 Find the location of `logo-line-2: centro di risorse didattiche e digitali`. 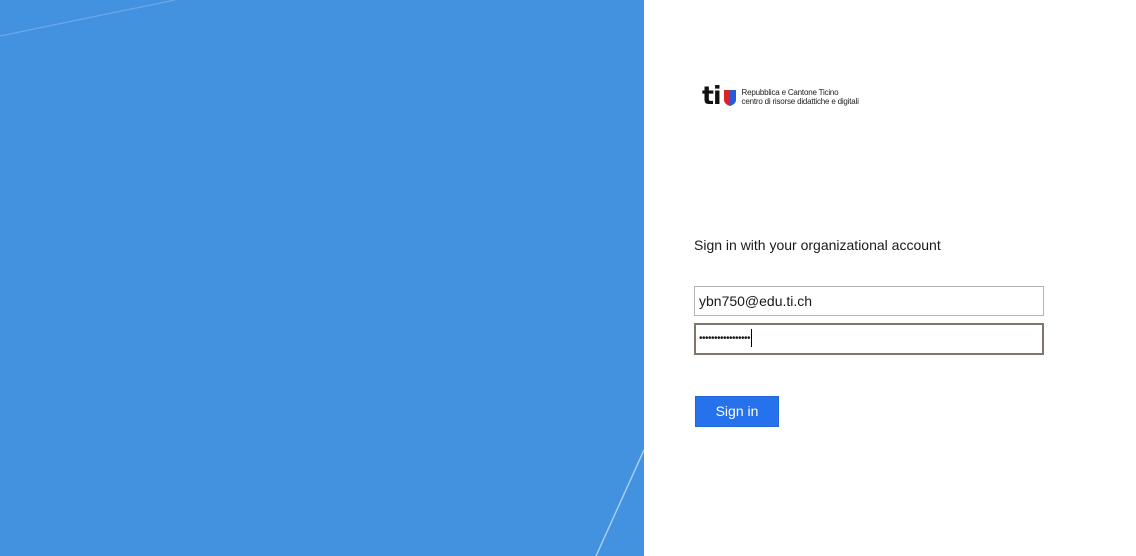

logo-line-2: centro di risorse didattiche e digitali is located at coordinates (800, 101).